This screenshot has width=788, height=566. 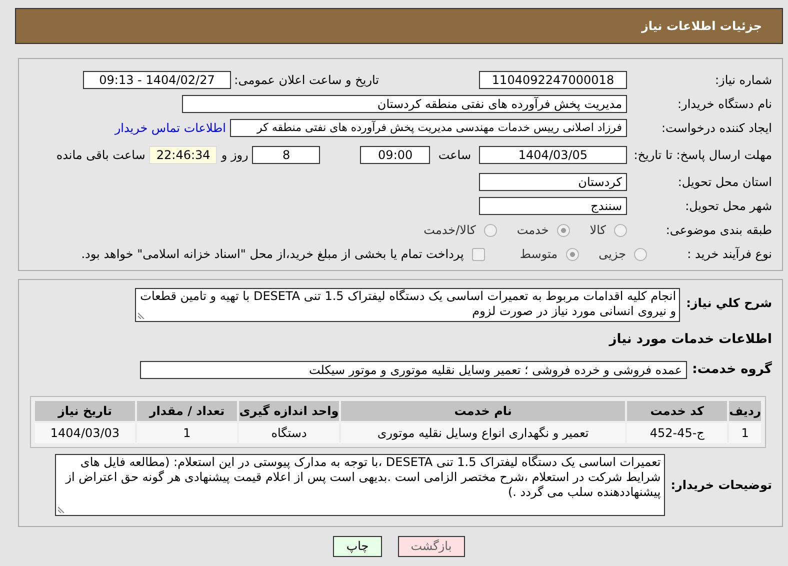 What do you see at coordinates (170, 128) in the screenshot?
I see `buyer-contact-link: اطلاعات تماس خریدار` at bounding box center [170, 128].